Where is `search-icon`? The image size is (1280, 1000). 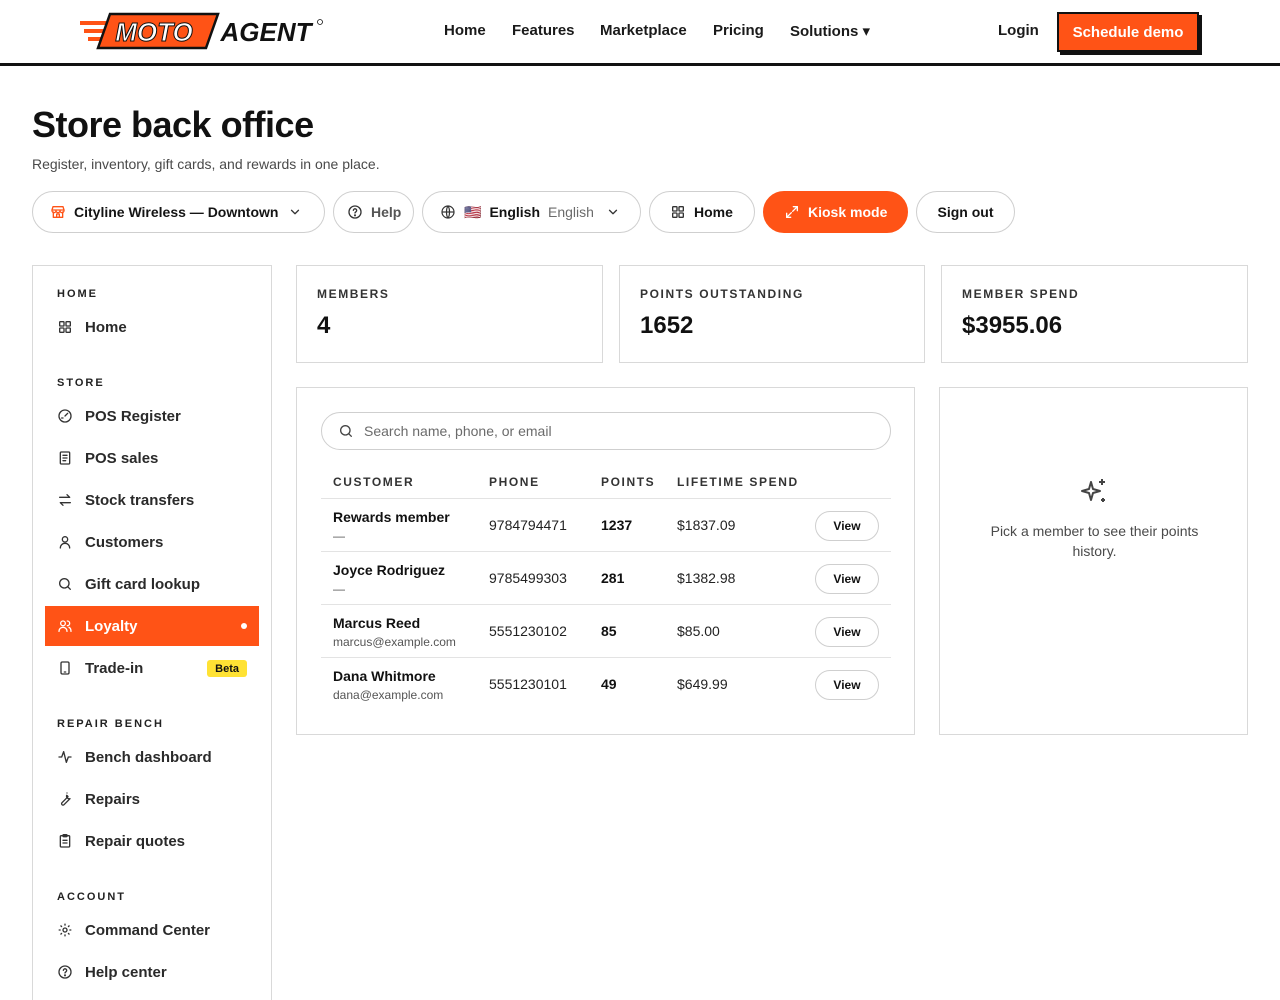
search-icon is located at coordinates (64, 584).